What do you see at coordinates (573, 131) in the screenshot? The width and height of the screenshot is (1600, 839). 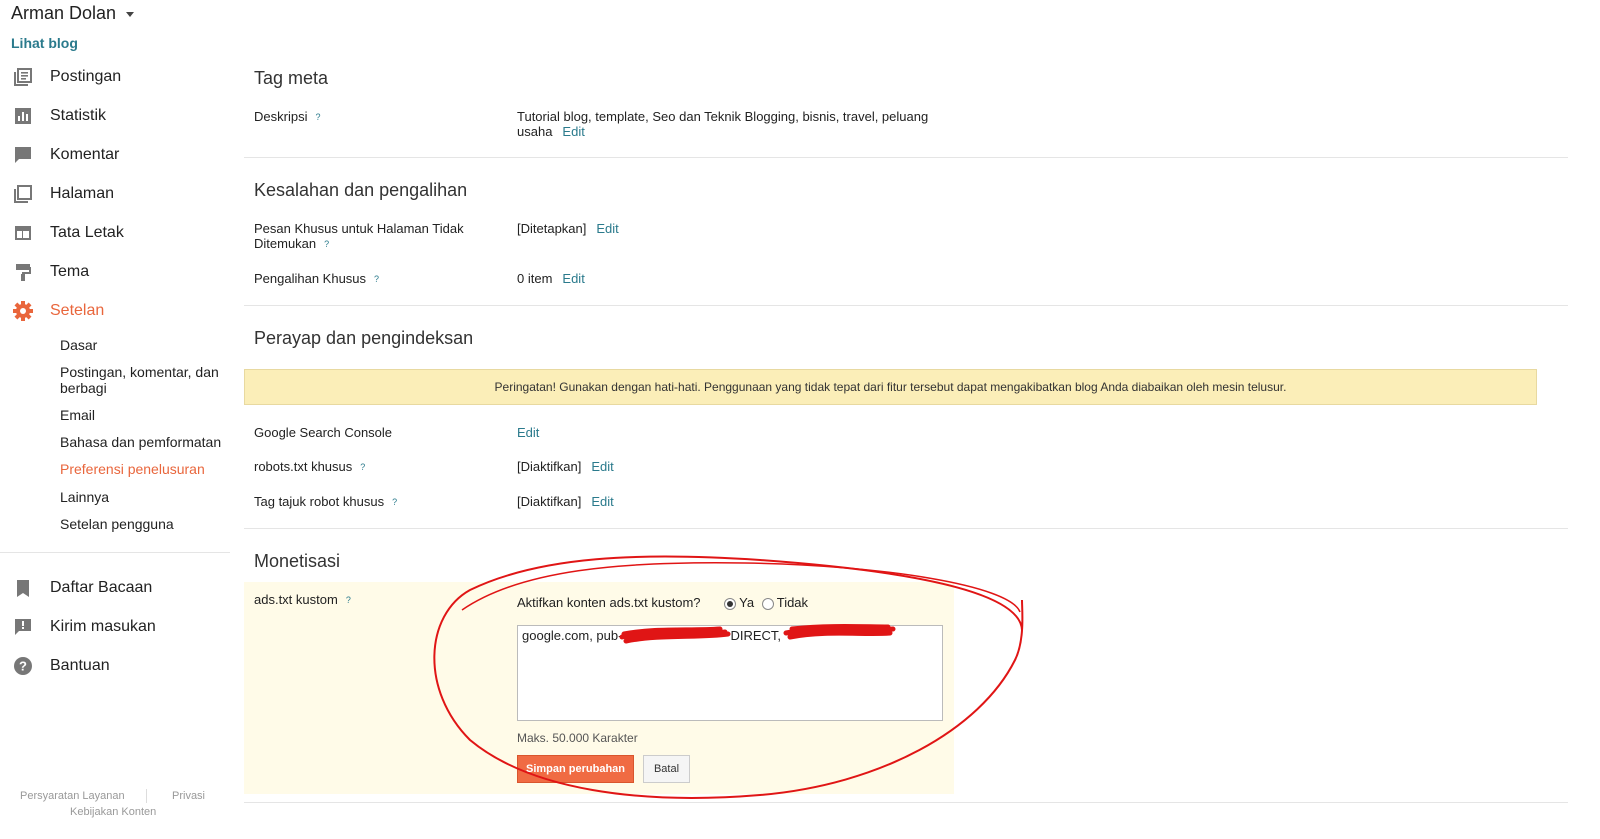 I see `edit-description-link: Edit` at bounding box center [573, 131].